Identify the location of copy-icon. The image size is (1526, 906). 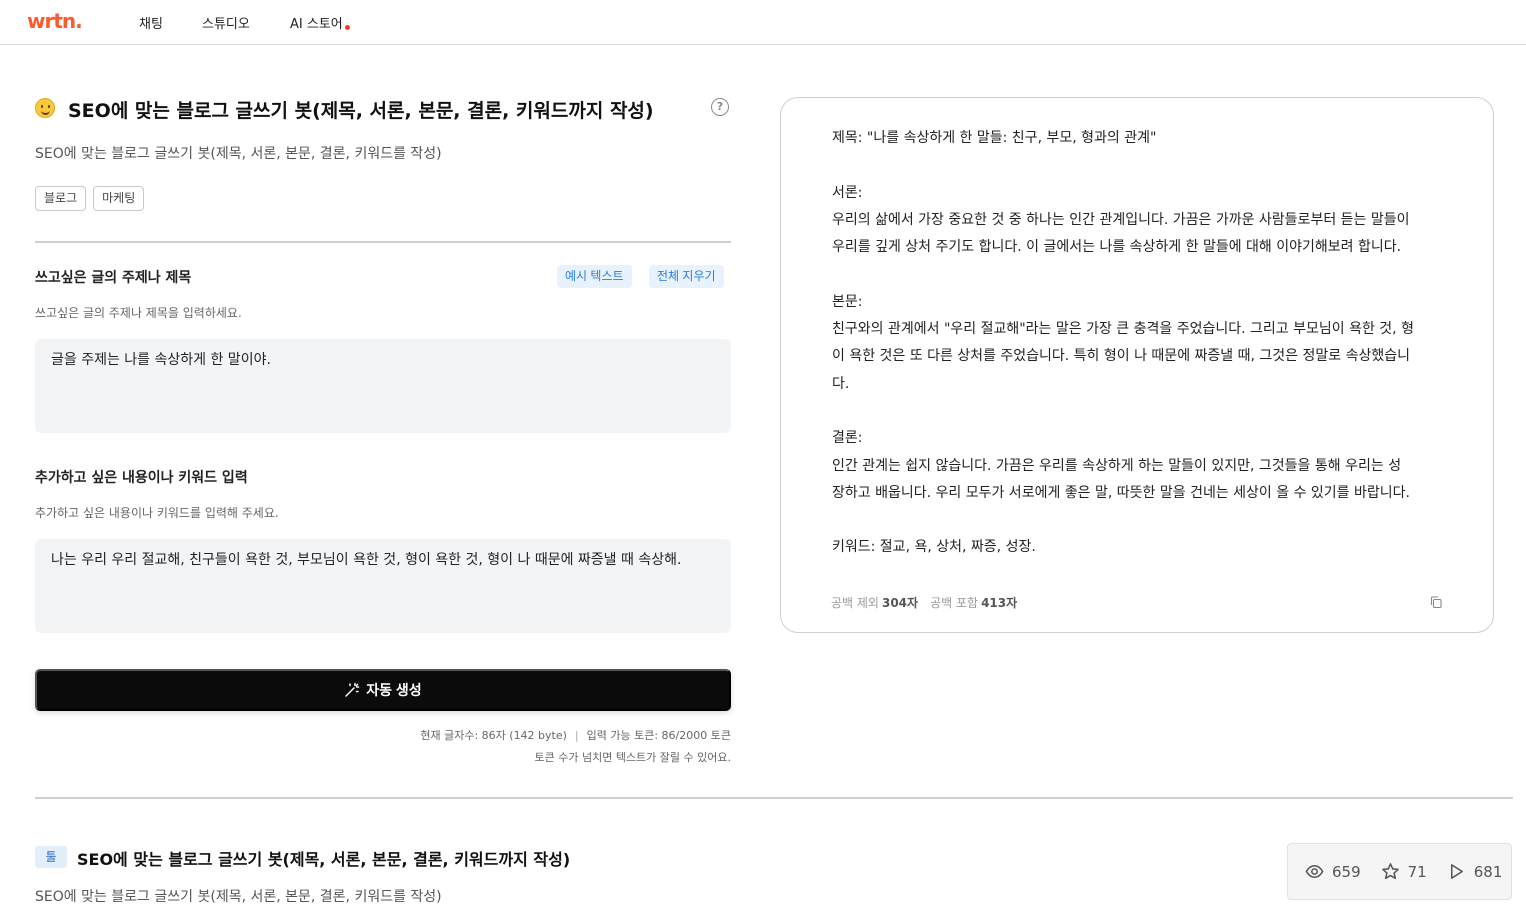
(1436, 602).